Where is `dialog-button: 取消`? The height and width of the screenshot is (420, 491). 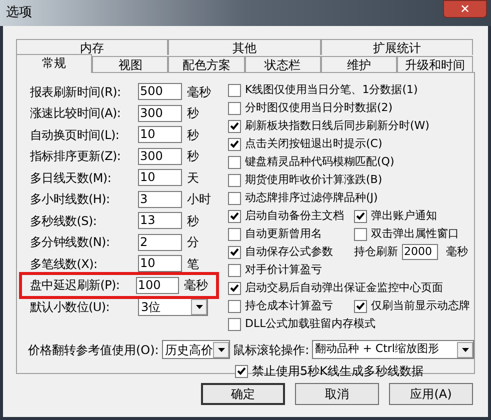
dialog-button: 取消 is located at coordinates (337, 394).